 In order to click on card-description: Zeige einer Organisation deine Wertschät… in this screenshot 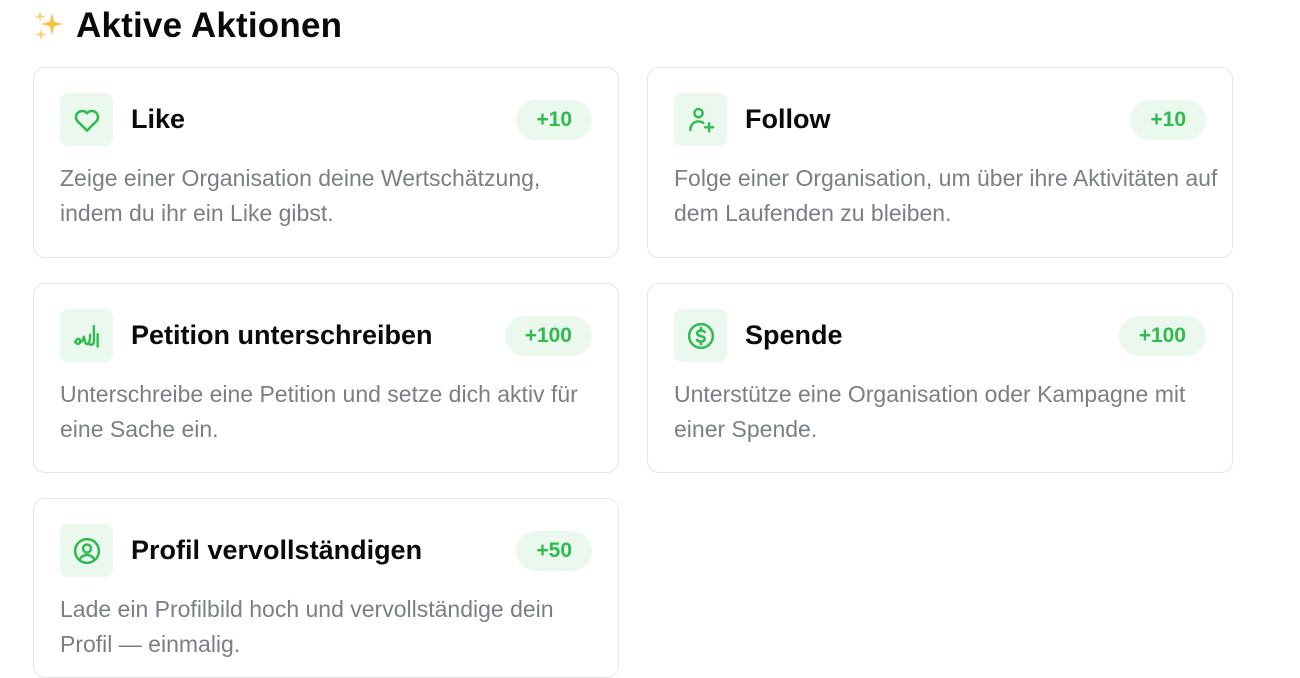, I will do `click(300, 195)`.